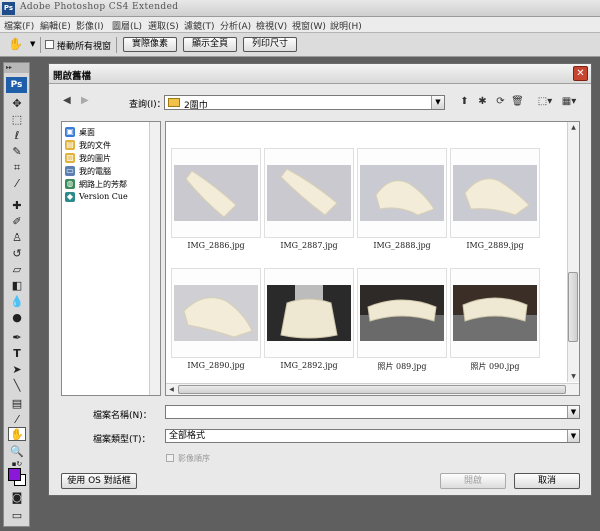 This screenshot has width=600, height=531. What do you see at coordinates (464, 102) in the screenshot?
I see `up-folder-icon: ⬆` at bounding box center [464, 102].